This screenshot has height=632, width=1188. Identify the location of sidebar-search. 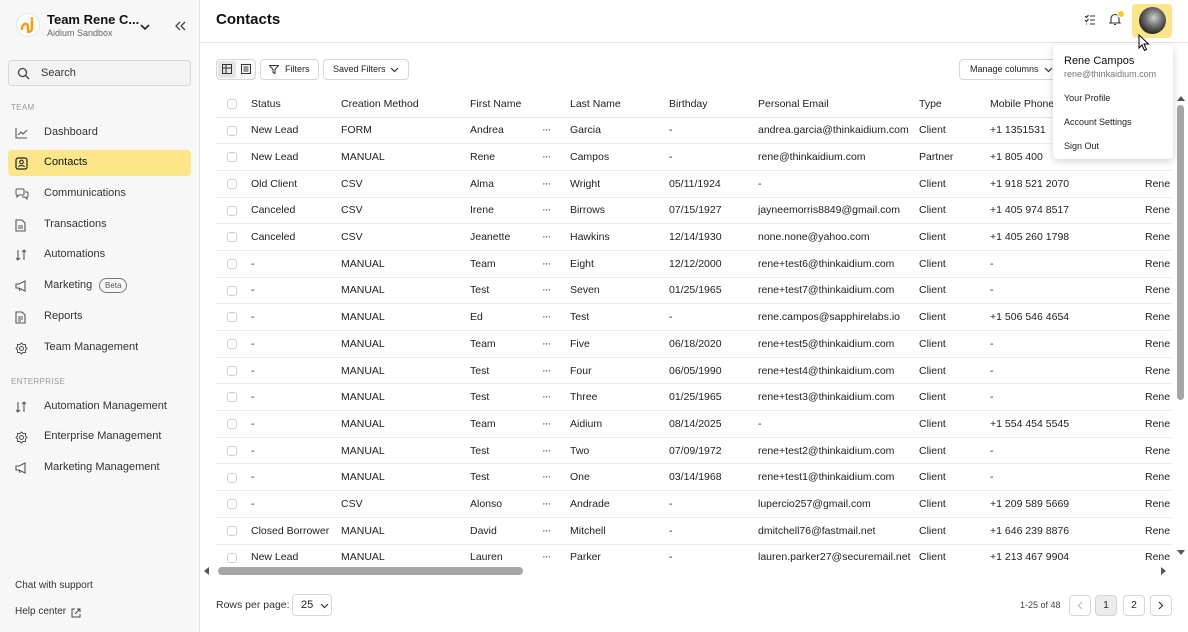
(99, 73).